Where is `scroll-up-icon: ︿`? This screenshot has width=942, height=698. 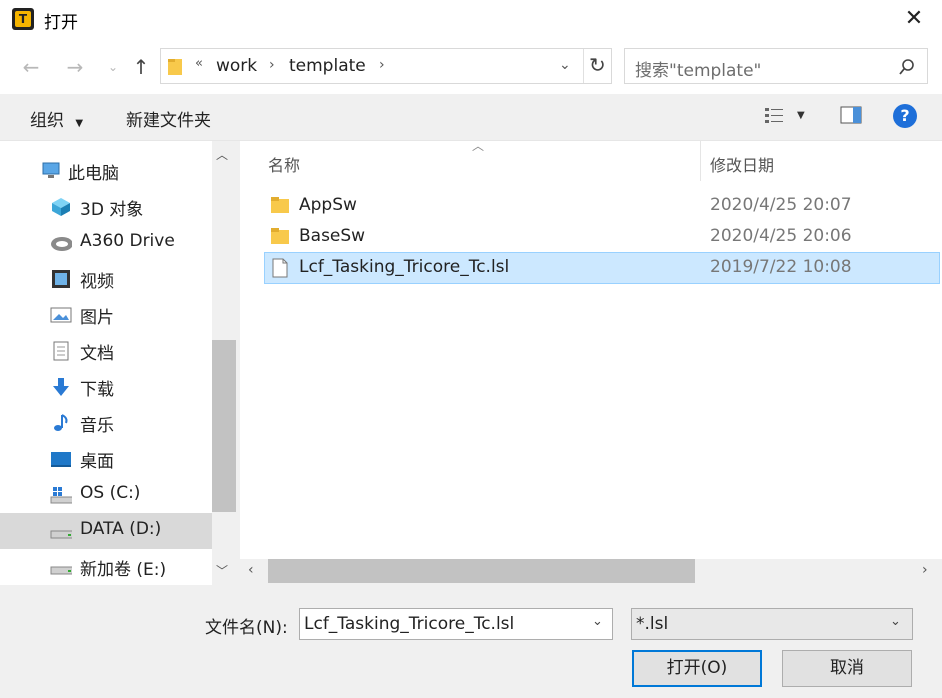 scroll-up-icon: ︿ is located at coordinates (222, 154).